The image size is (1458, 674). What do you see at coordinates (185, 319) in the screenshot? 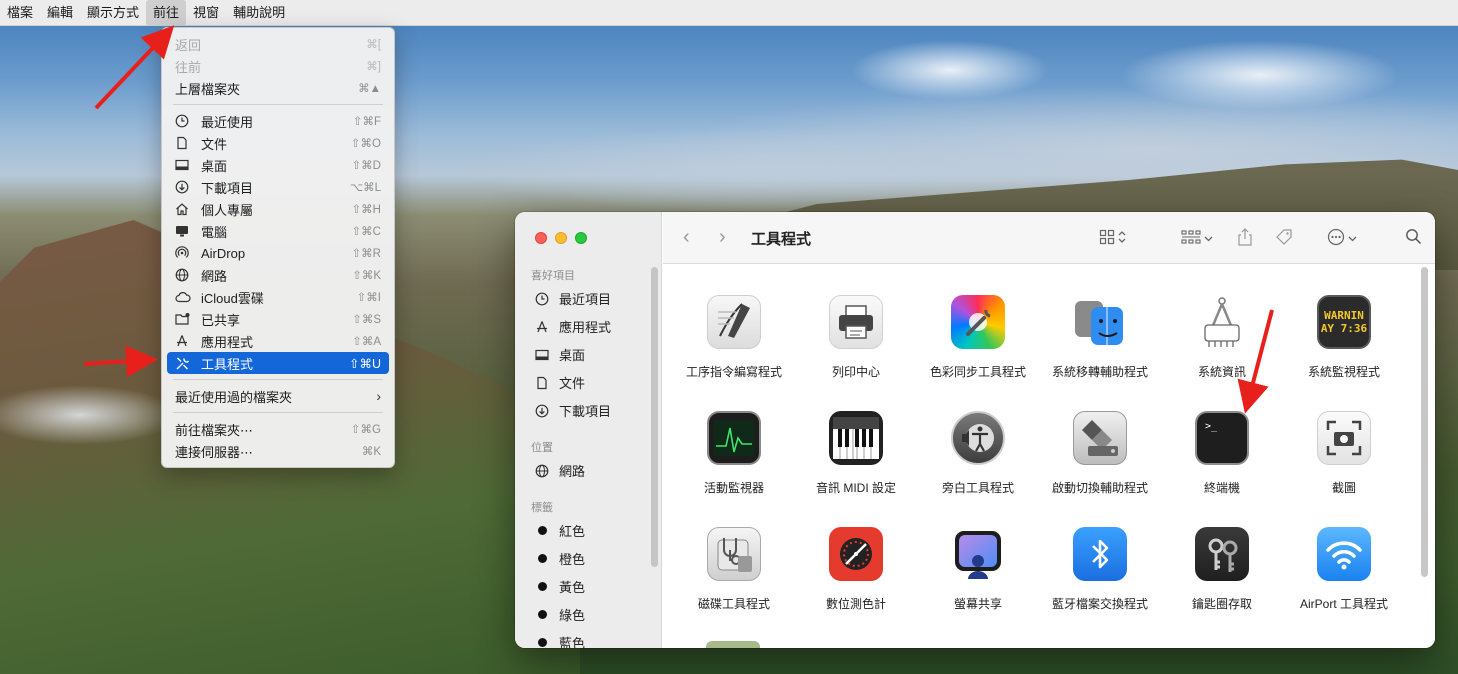
I see `shared-folder-icon` at bounding box center [185, 319].